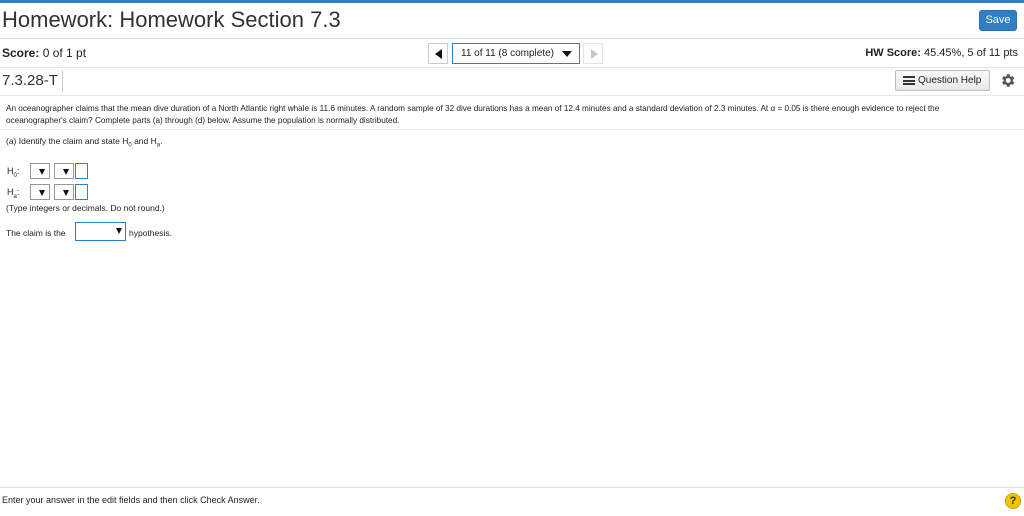 The width and height of the screenshot is (1024, 516). What do you see at coordinates (508, 53) in the screenshot?
I see `question-selector-value: 11 of 11 (8 complete)` at bounding box center [508, 53].